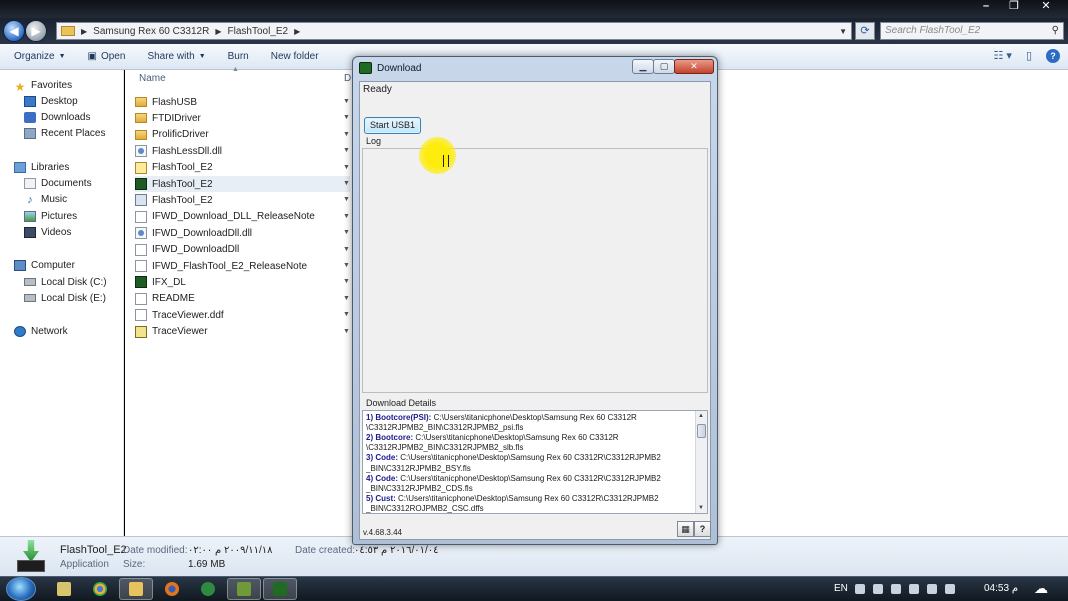  I want to click on desktop-icon, so click(30, 101).